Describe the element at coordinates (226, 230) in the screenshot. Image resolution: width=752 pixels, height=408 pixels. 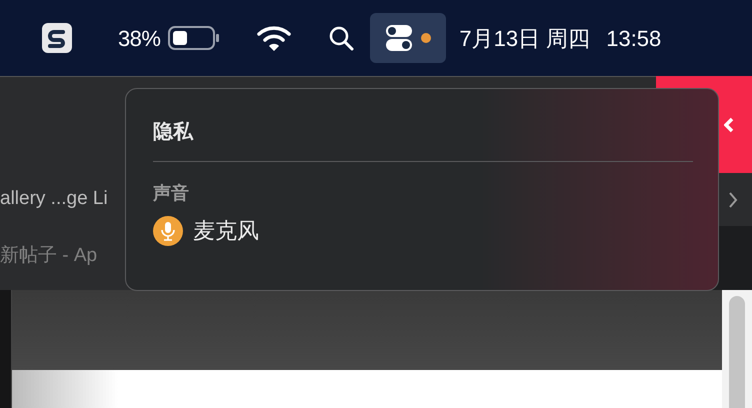
I see `app-access-item: 麦克风` at that location.